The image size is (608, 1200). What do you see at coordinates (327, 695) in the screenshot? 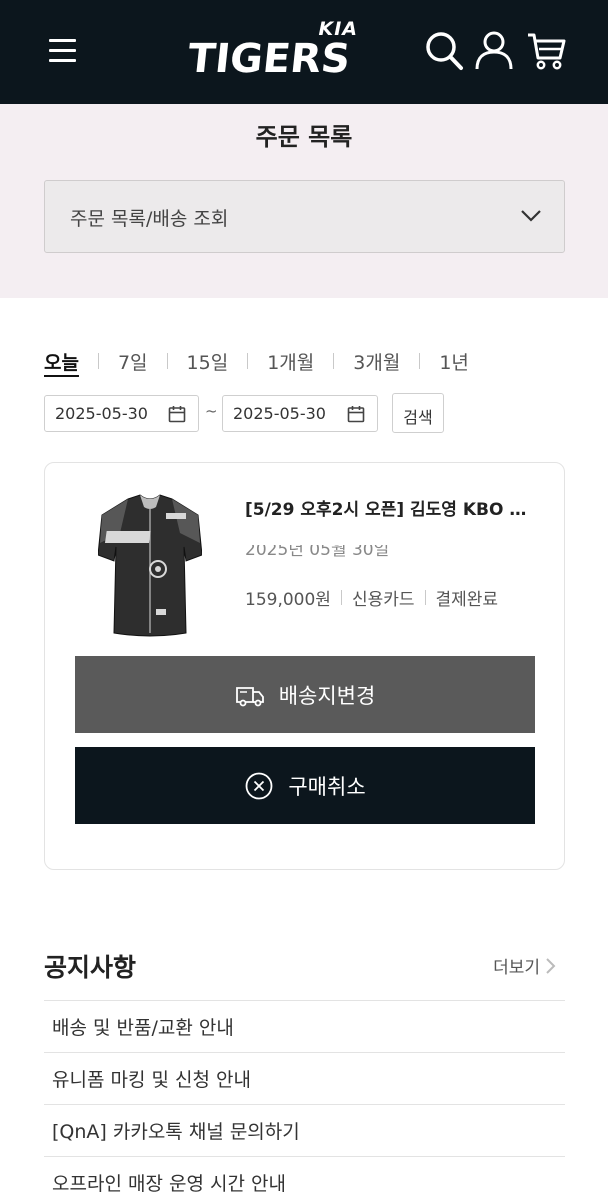
I see `change-address-label: 배송지변경` at bounding box center [327, 695].